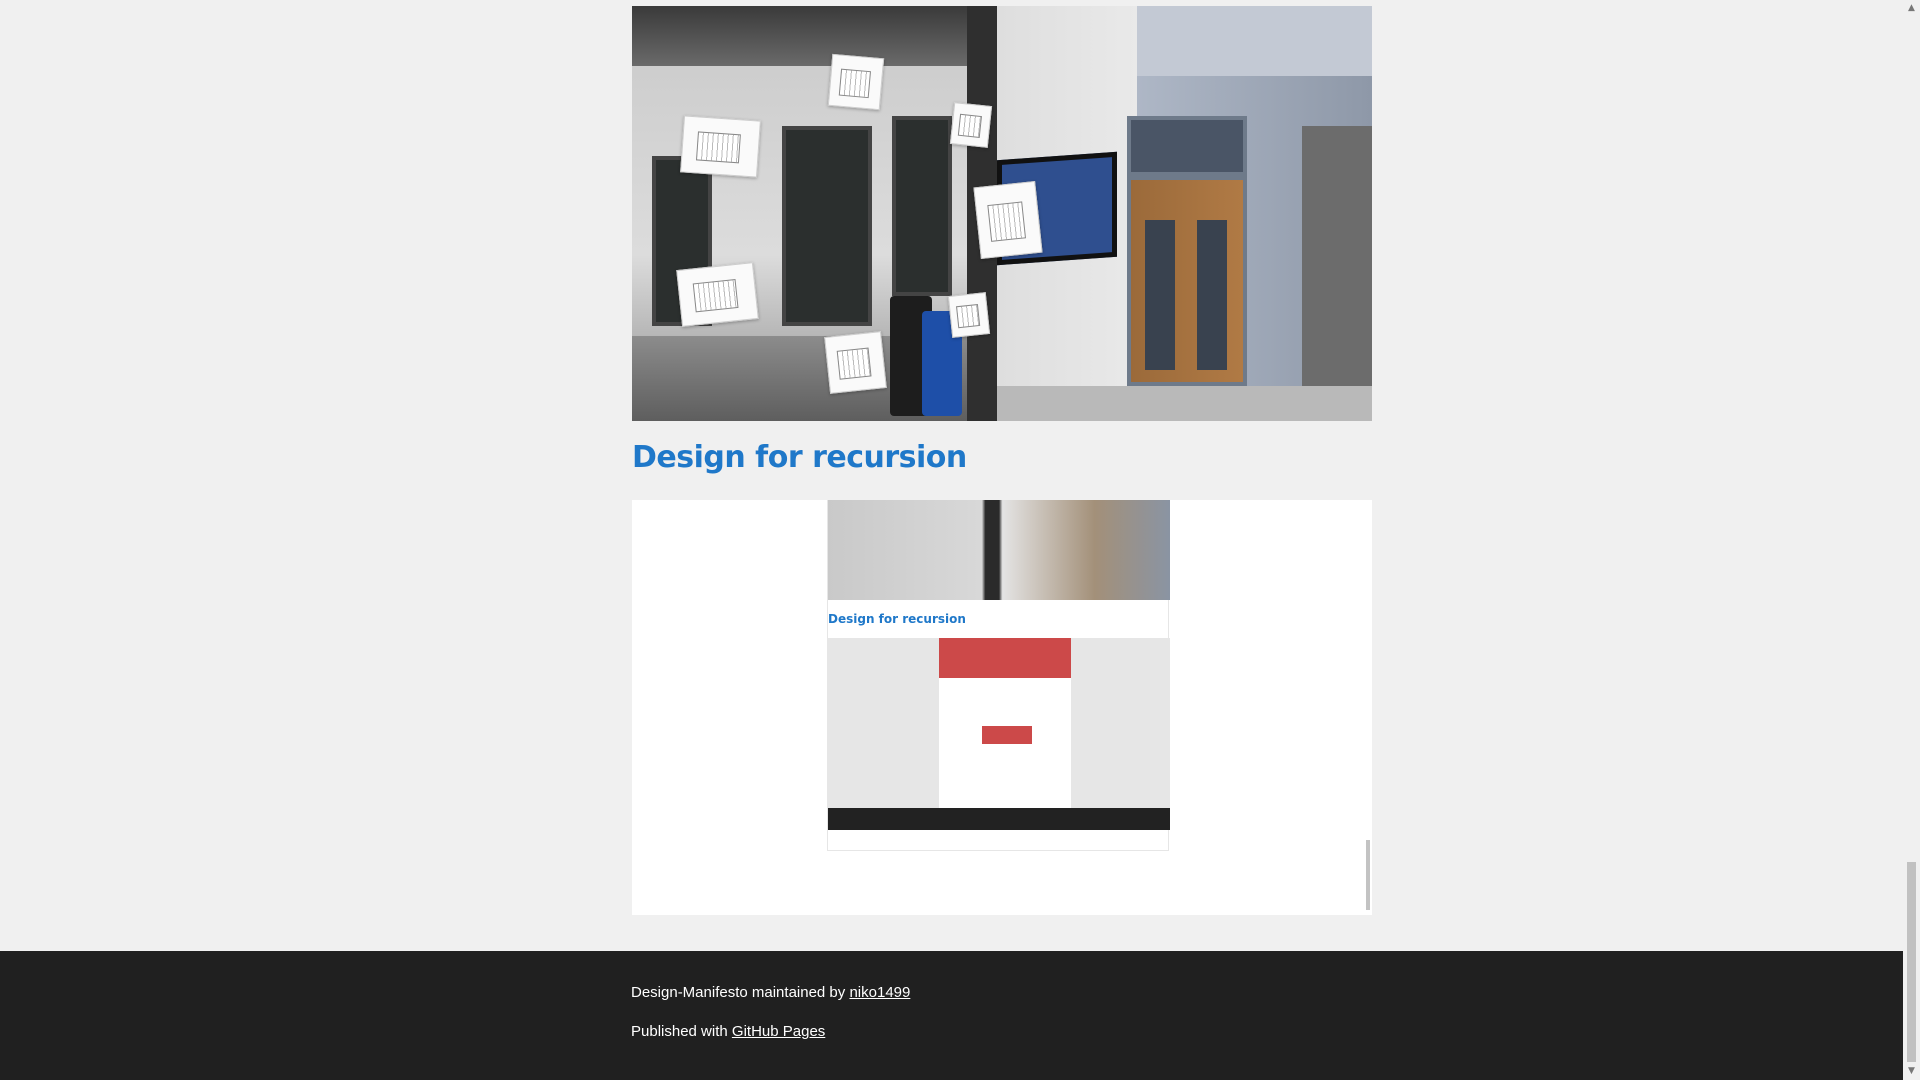 Image resolution: width=1920 pixels, height=1080 pixels. I want to click on embedded-nested-banner, so click(1007, 735).